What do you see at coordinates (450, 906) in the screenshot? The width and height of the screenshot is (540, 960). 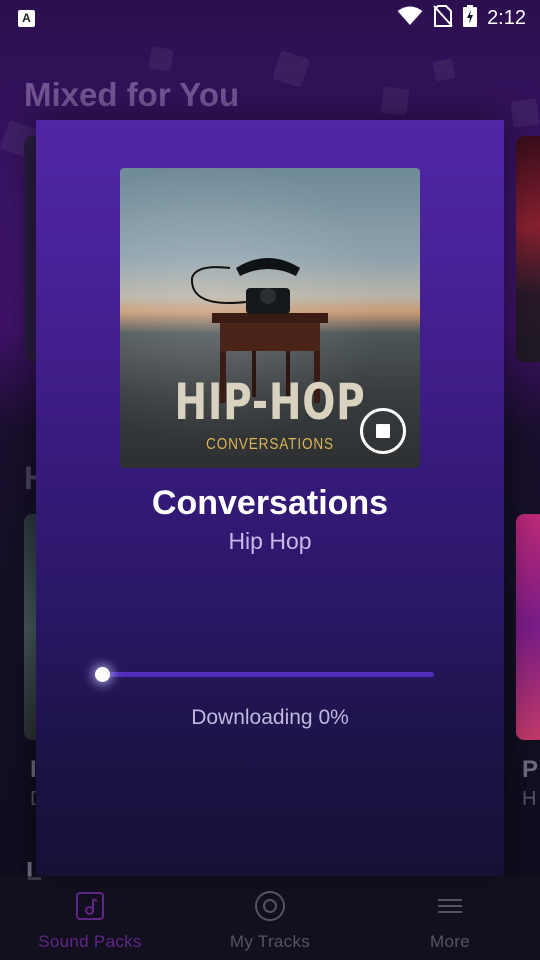 I see `hamburger-menu-icon` at bounding box center [450, 906].